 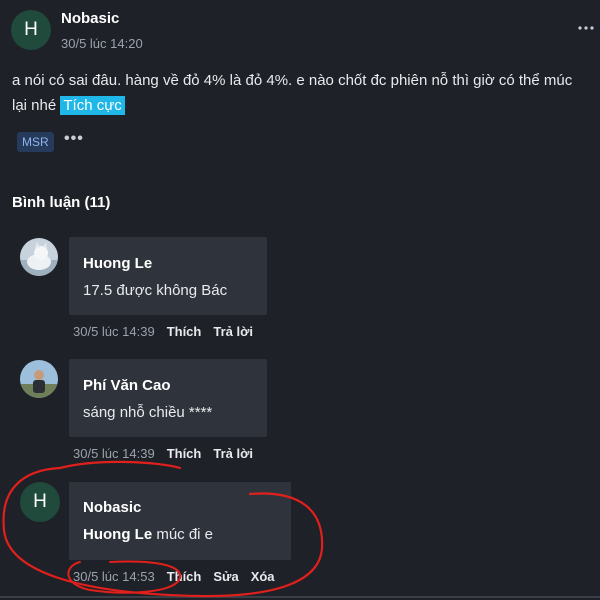 What do you see at coordinates (168, 276) in the screenshot?
I see `comment-bubble: Huong Le 17.5 được không Bác` at bounding box center [168, 276].